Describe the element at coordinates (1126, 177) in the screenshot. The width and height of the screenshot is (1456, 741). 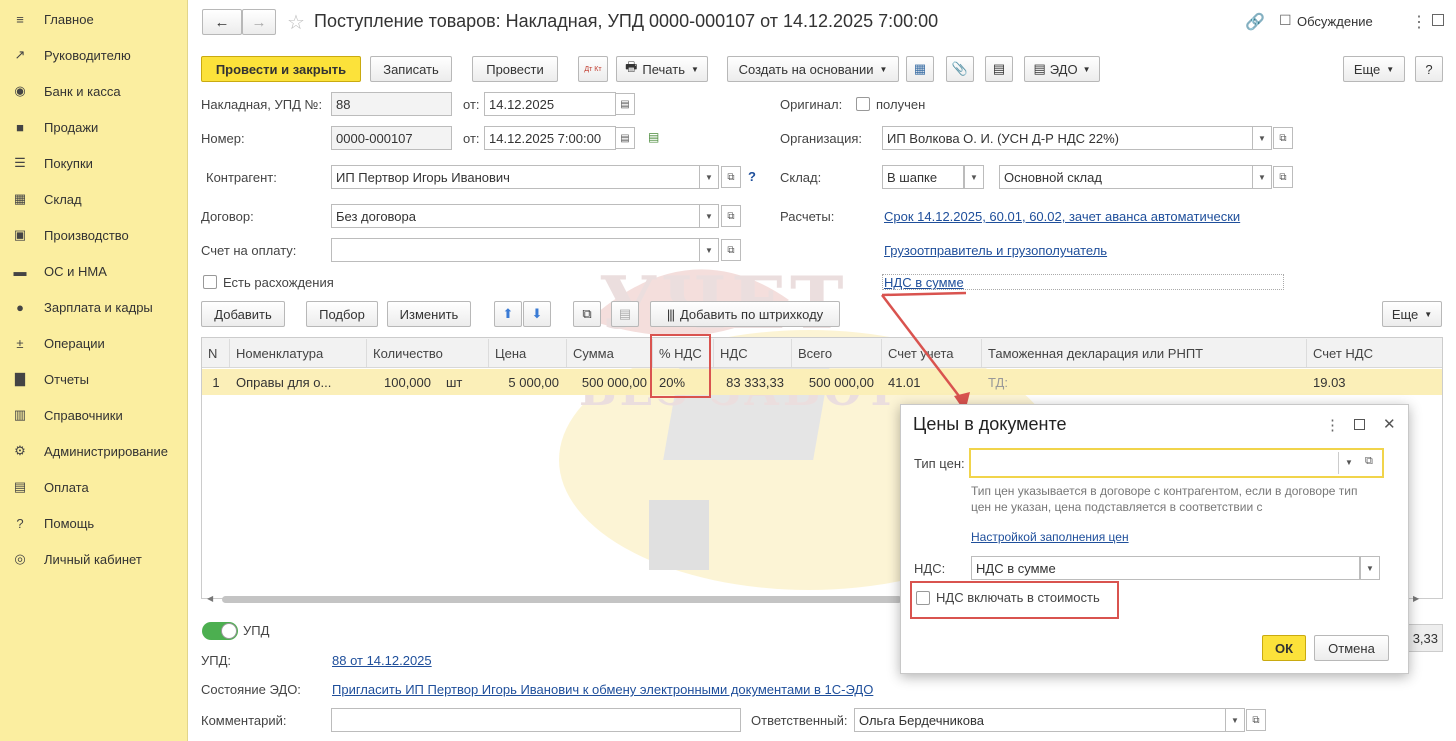
I see `warehouse-field: Основной склад` at that location.